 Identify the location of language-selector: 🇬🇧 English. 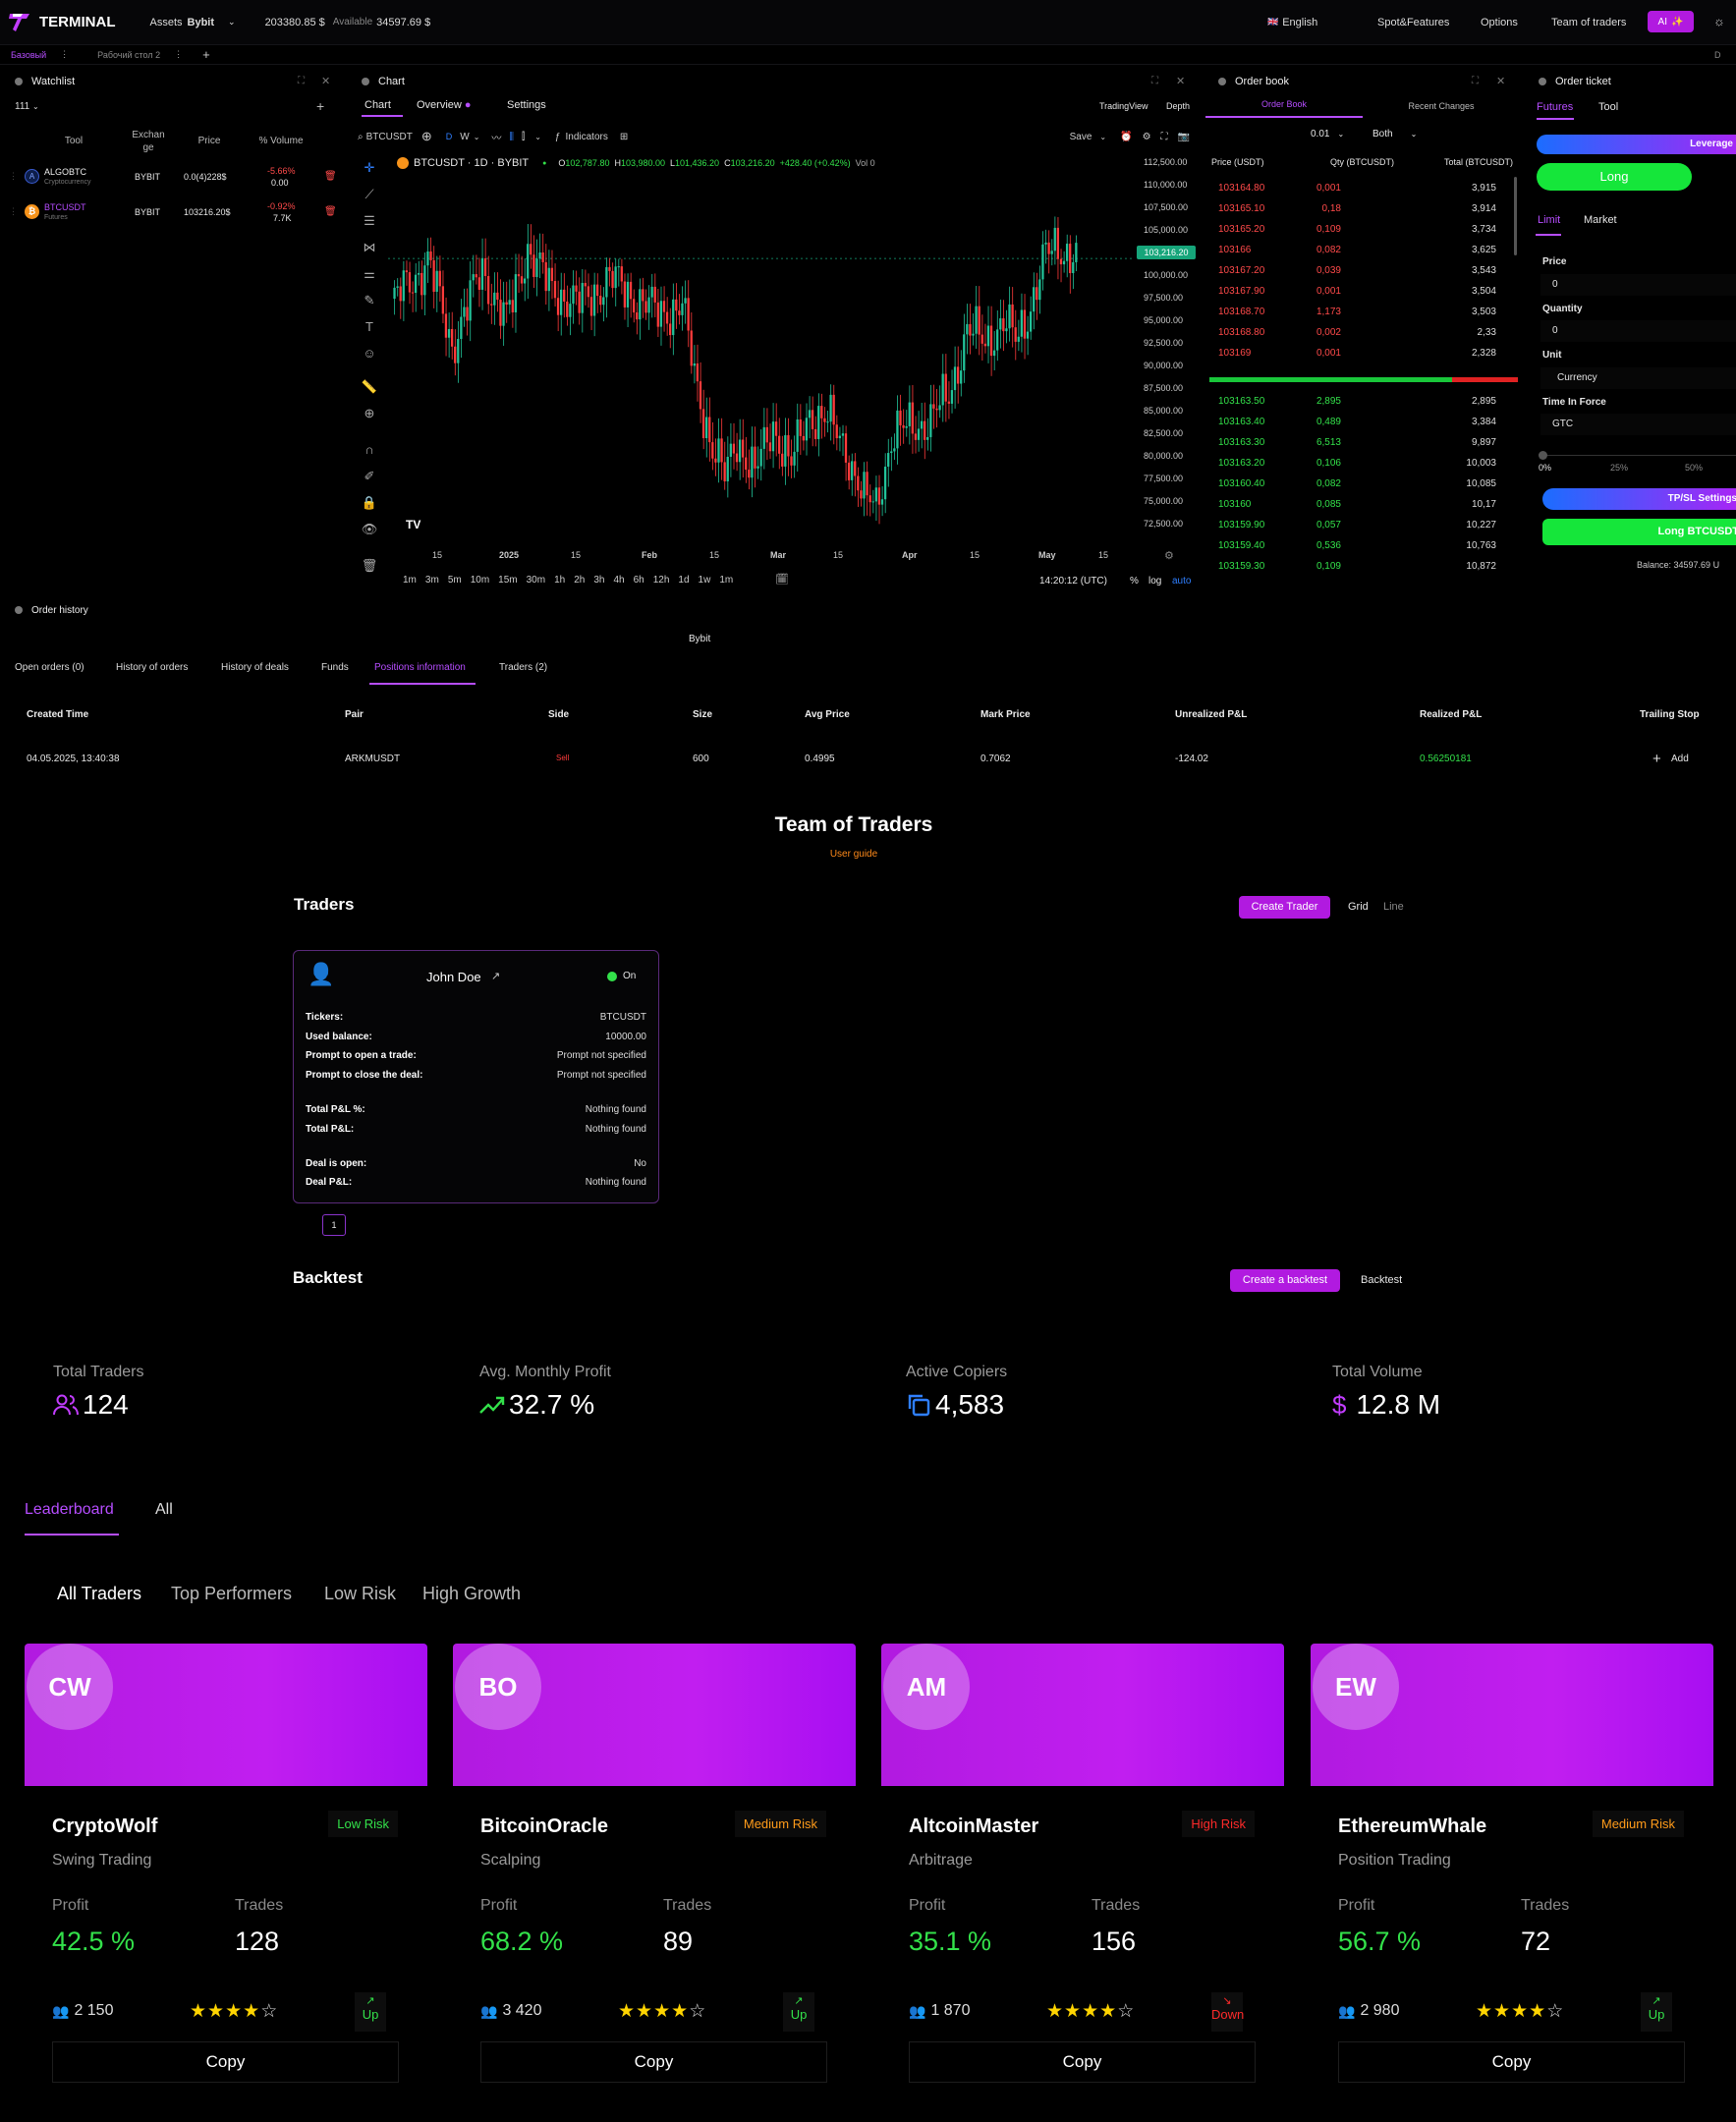
(1292, 22).